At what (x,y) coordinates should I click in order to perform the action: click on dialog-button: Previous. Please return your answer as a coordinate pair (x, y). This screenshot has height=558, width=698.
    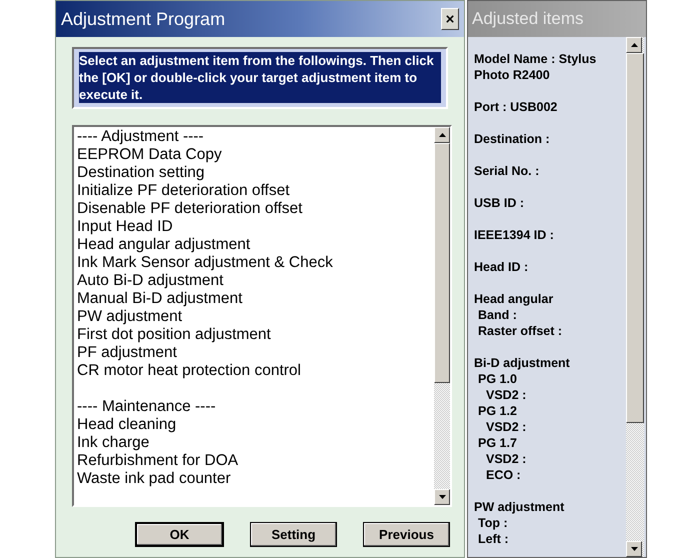
    Looking at the image, I should click on (406, 534).